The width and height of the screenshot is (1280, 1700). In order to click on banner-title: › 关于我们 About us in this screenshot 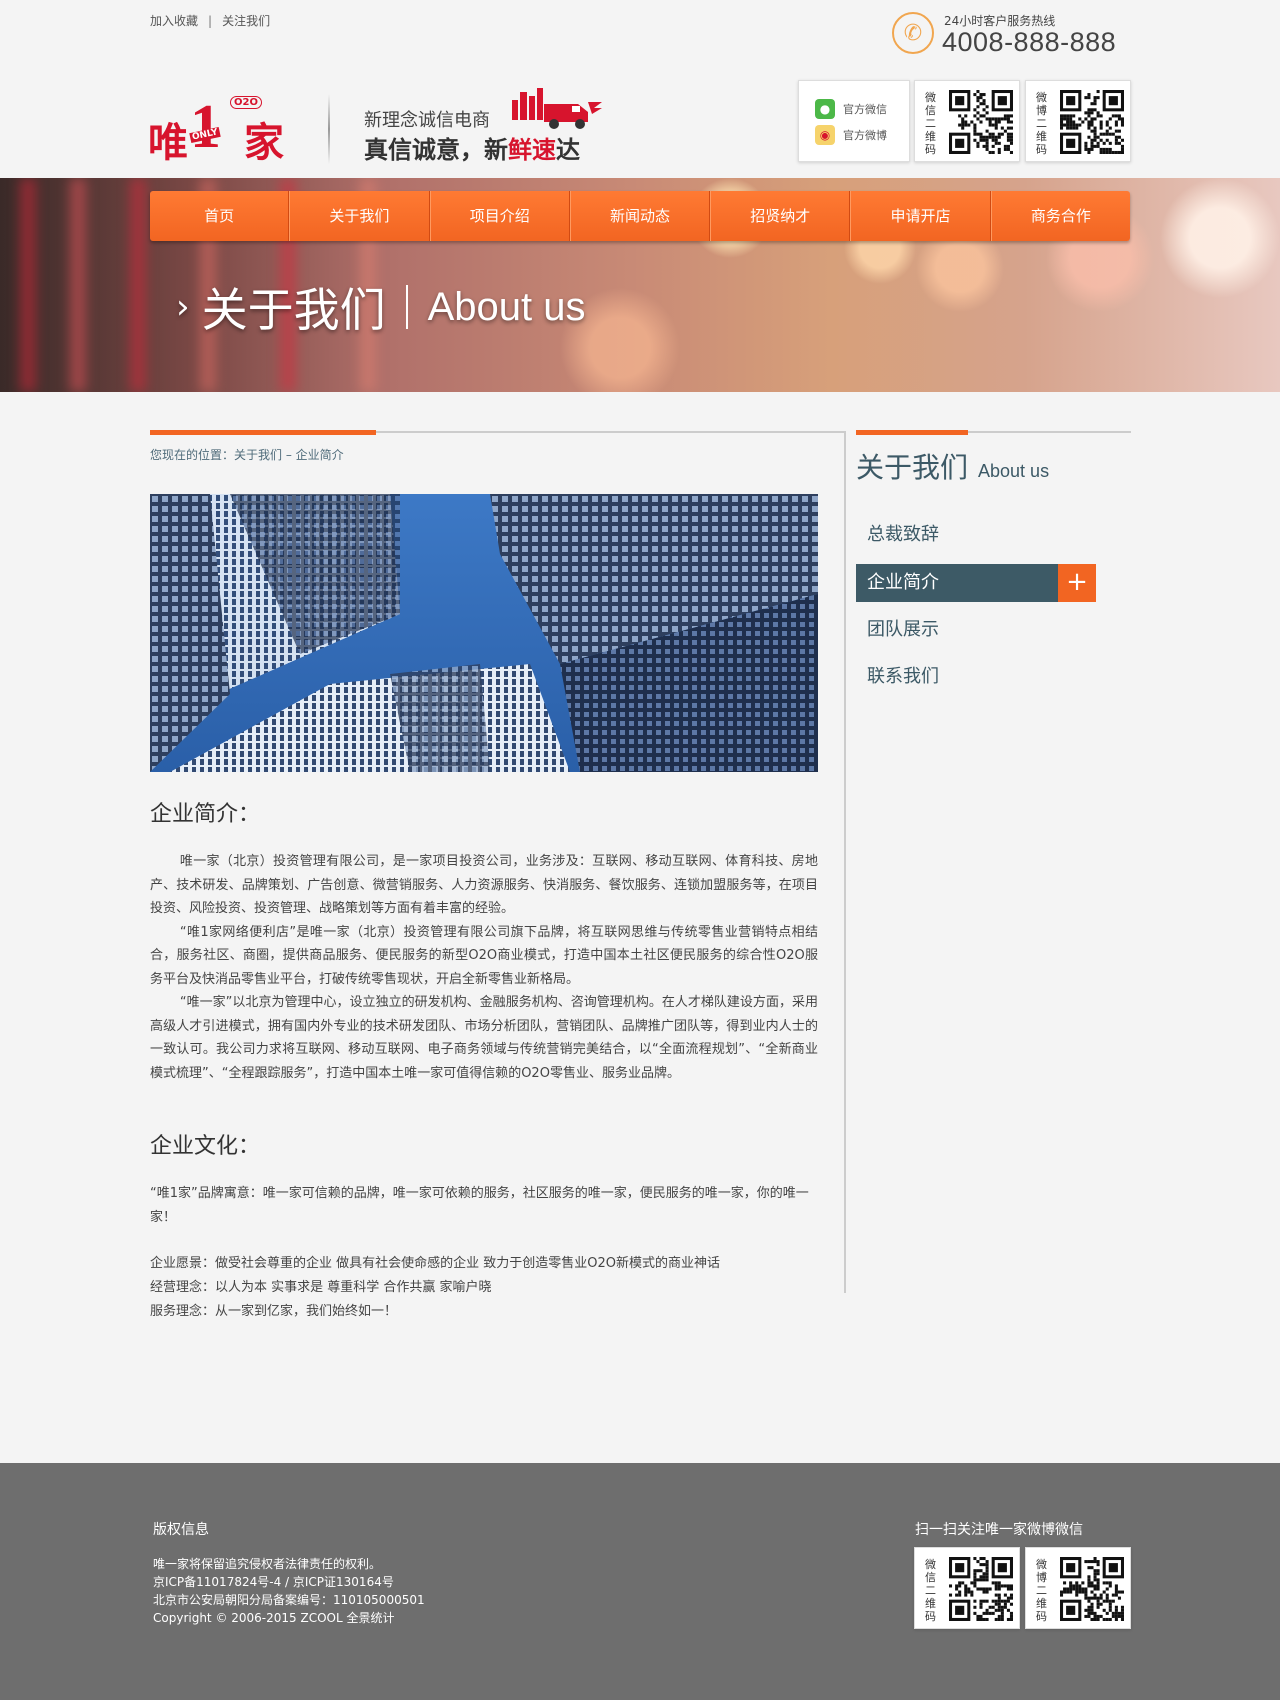, I will do `click(381, 307)`.